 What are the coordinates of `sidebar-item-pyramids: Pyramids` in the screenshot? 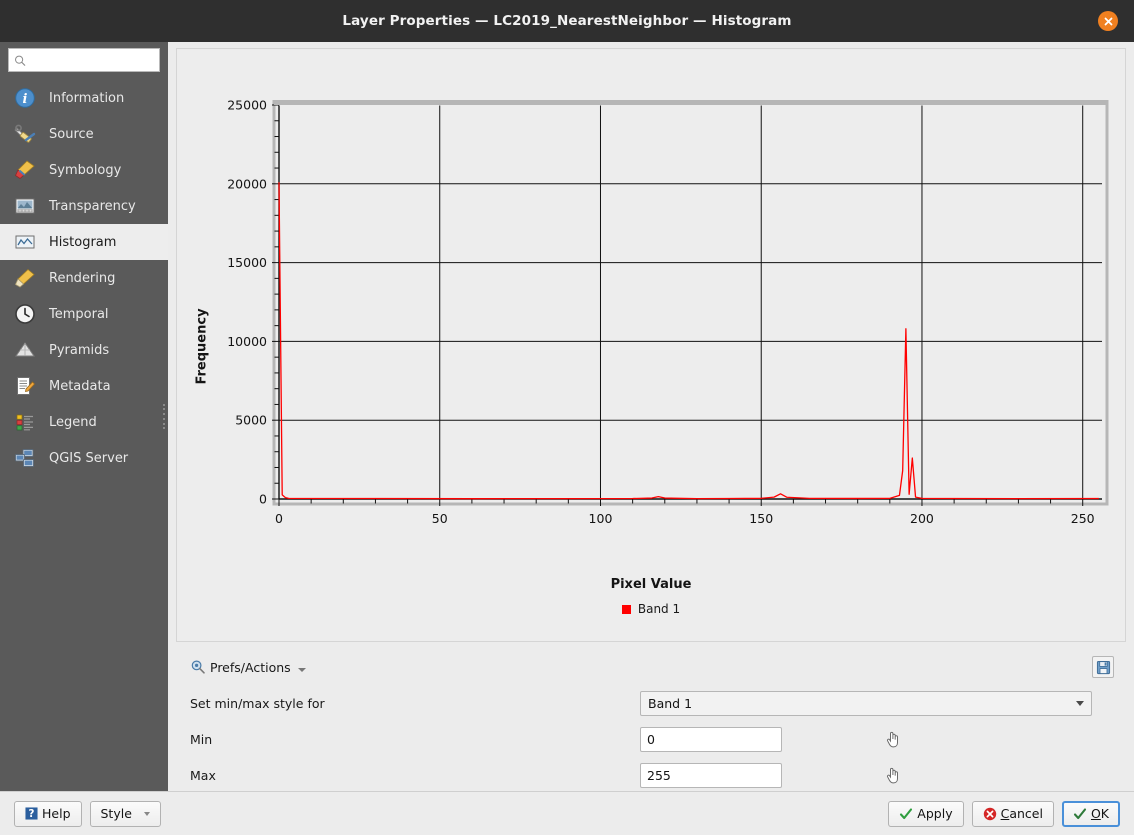 It's located at (84, 350).